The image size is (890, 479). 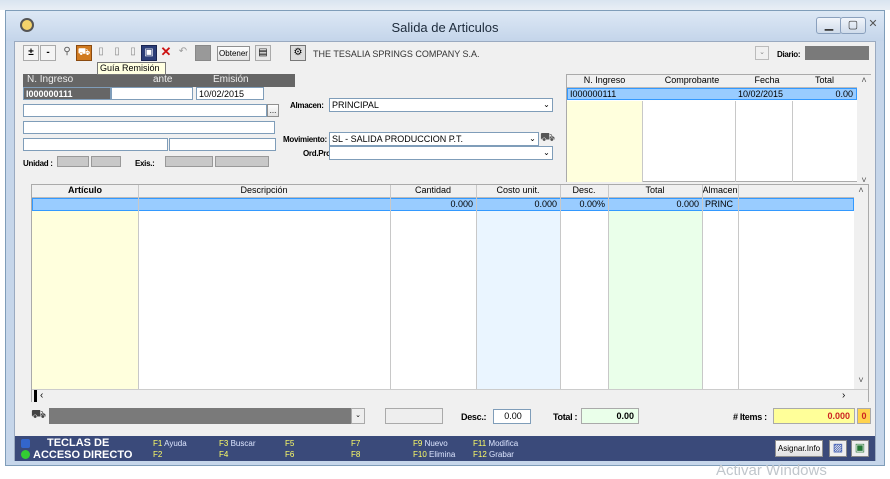 I want to click on row-marker, so click(x=35, y=396).